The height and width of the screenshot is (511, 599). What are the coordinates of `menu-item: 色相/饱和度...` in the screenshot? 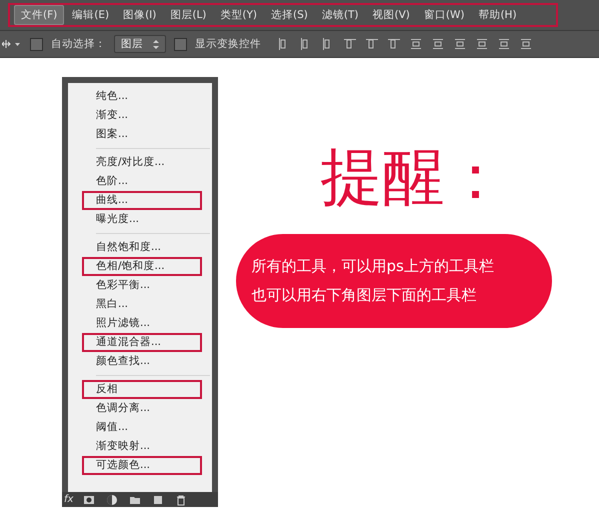 It's located at (142, 266).